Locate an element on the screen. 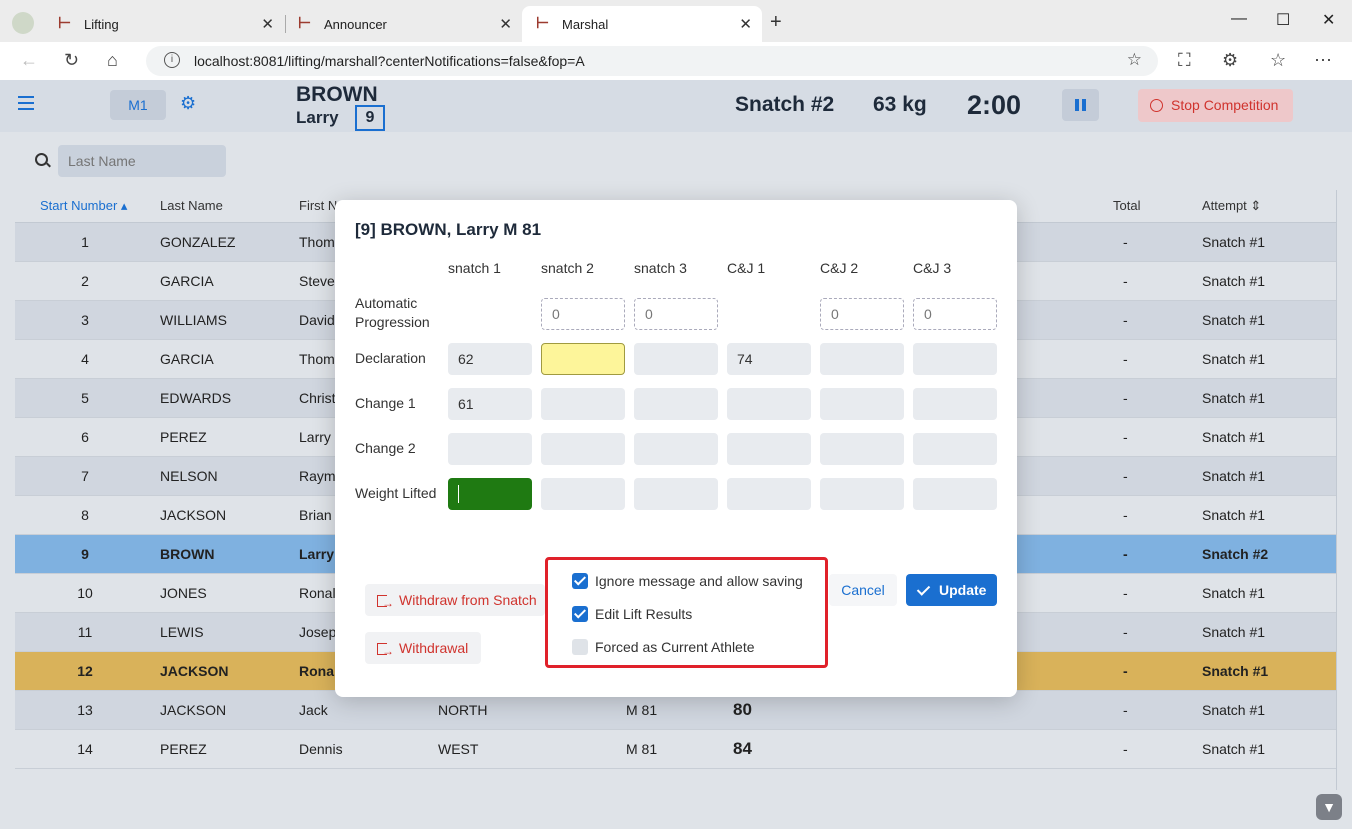  maximize-icon: ☐ is located at coordinates (1283, 20).